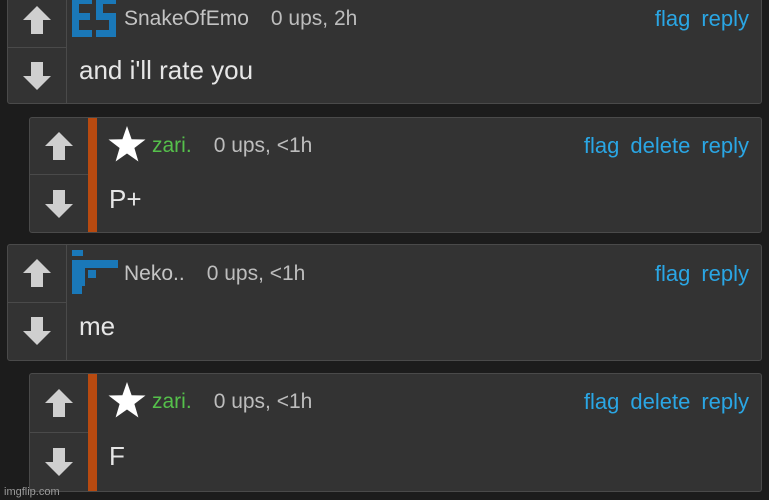 This screenshot has width=769, height=500. What do you see at coordinates (154, 274) in the screenshot?
I see `username: Neko..` at bounding box center [154, 274].